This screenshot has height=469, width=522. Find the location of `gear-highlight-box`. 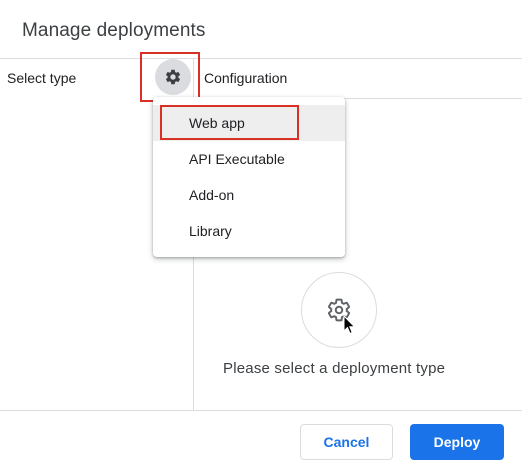

gear-highlight-box is located at coordinates (170, 77).